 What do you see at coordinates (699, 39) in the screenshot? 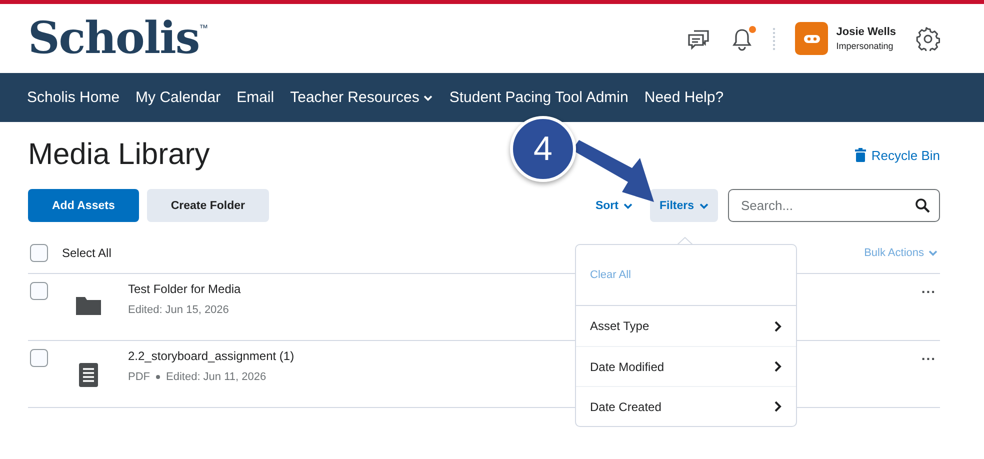
I see `chat-icon` at bounding box center [699, 39].